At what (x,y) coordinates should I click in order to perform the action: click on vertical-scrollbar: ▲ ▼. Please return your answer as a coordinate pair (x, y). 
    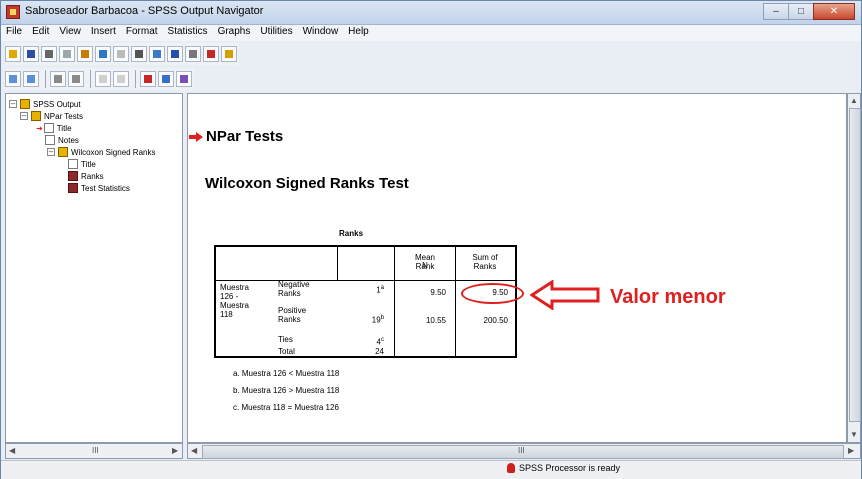
    Looking at the image, I should click on (854, 268).